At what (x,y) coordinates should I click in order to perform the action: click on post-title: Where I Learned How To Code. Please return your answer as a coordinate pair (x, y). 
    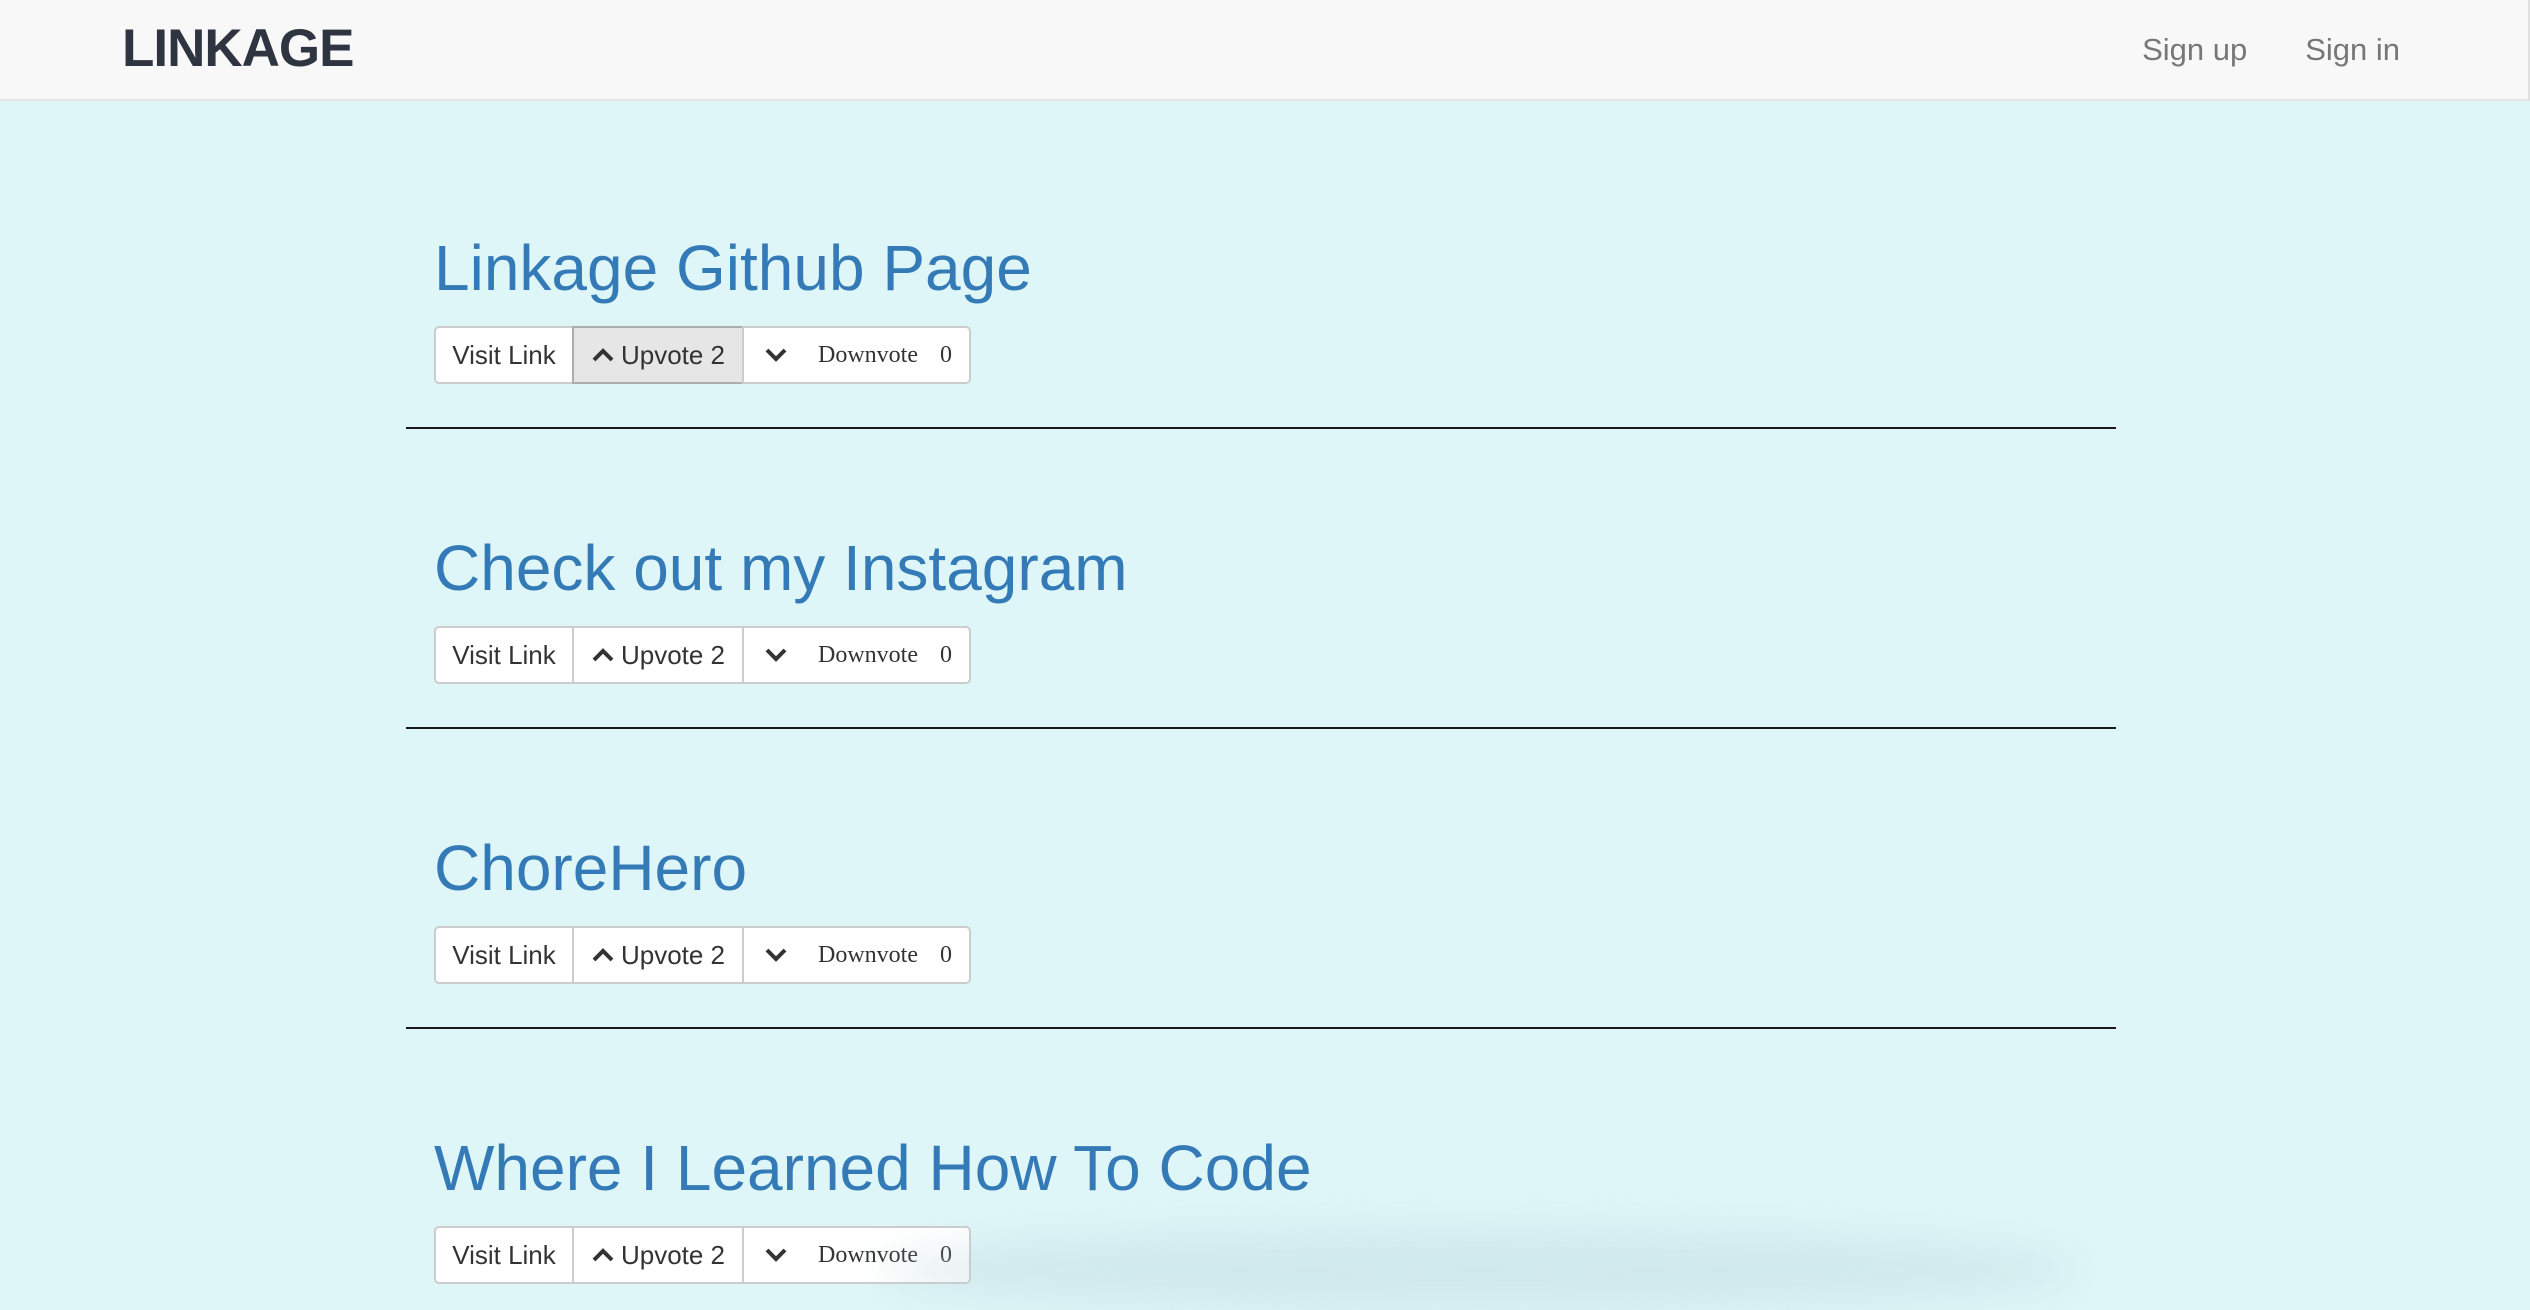
    Looking at the image, I should click on (873, 1168).